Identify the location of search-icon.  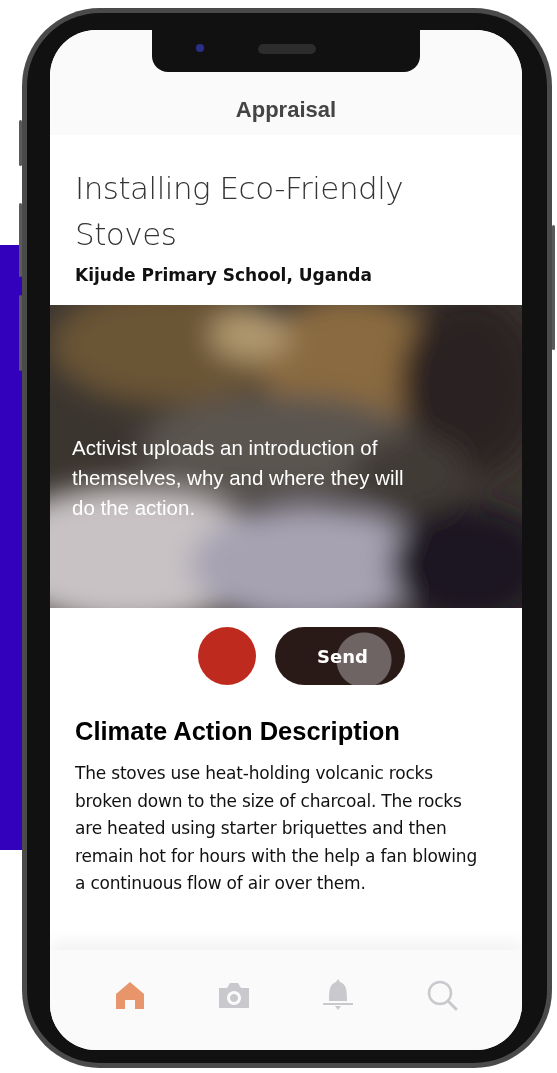
(442, 995).